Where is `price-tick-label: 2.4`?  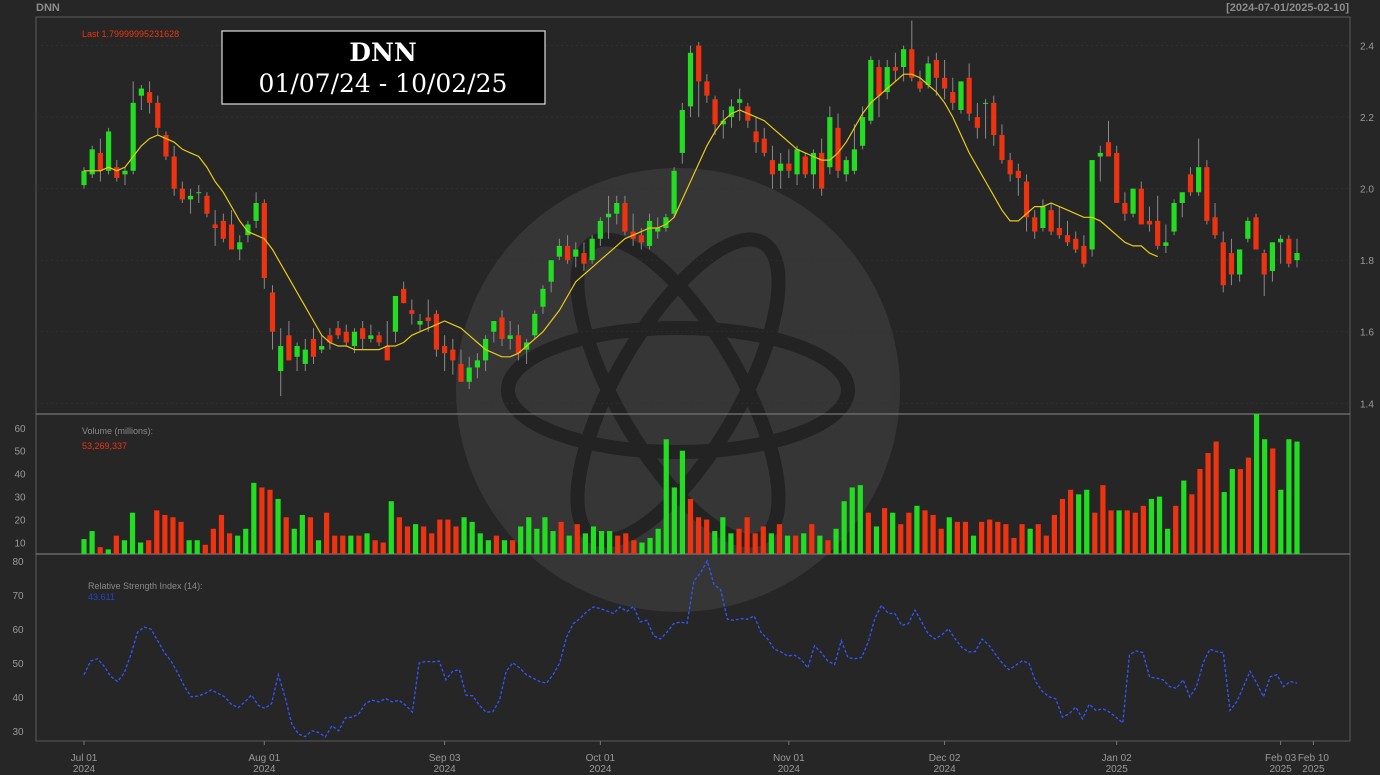 price-tick-label: 2.4 is located at coordinates (1367, 47).